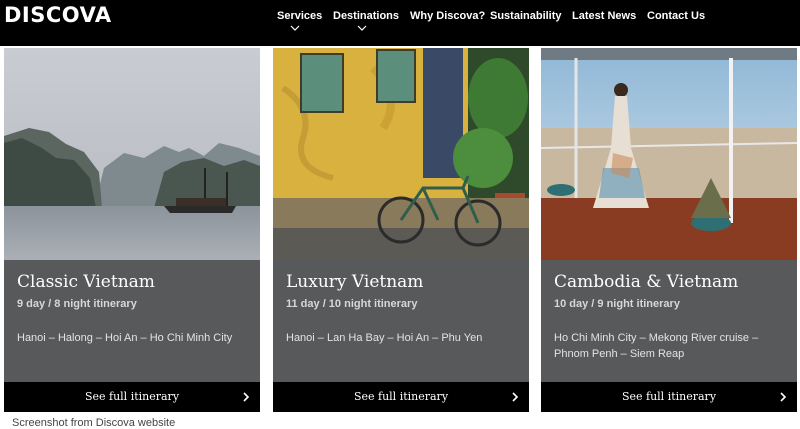  I want to click on card-itinerary-length: 9 day / 8 night itinerary, so click(77, 304).